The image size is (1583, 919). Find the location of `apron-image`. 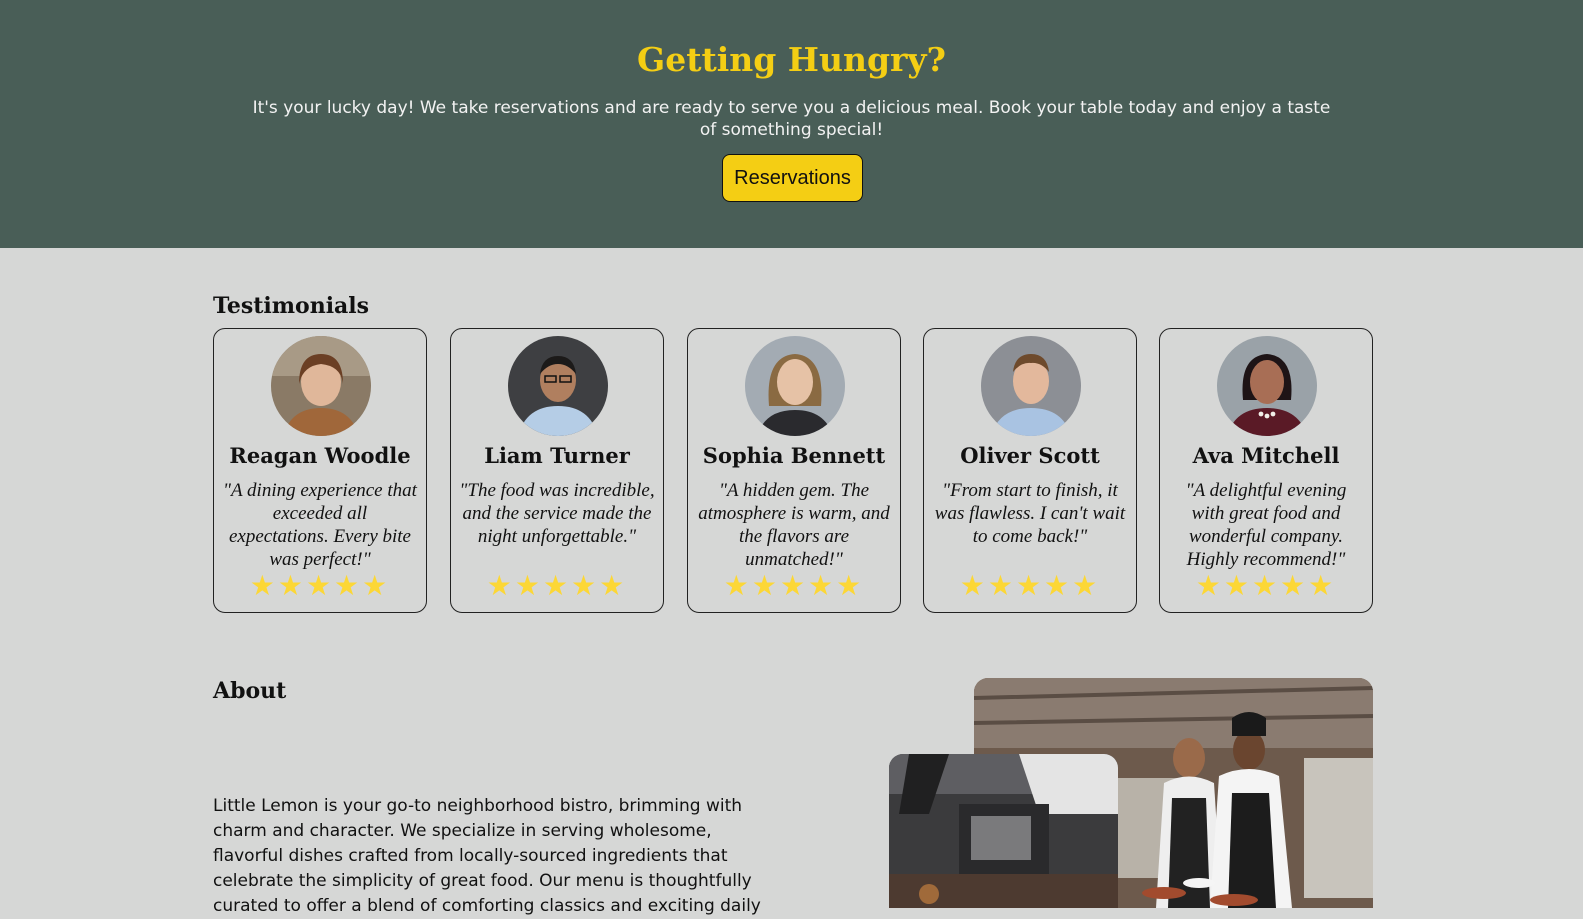

apron-image is located at coordinates (1003, 831).